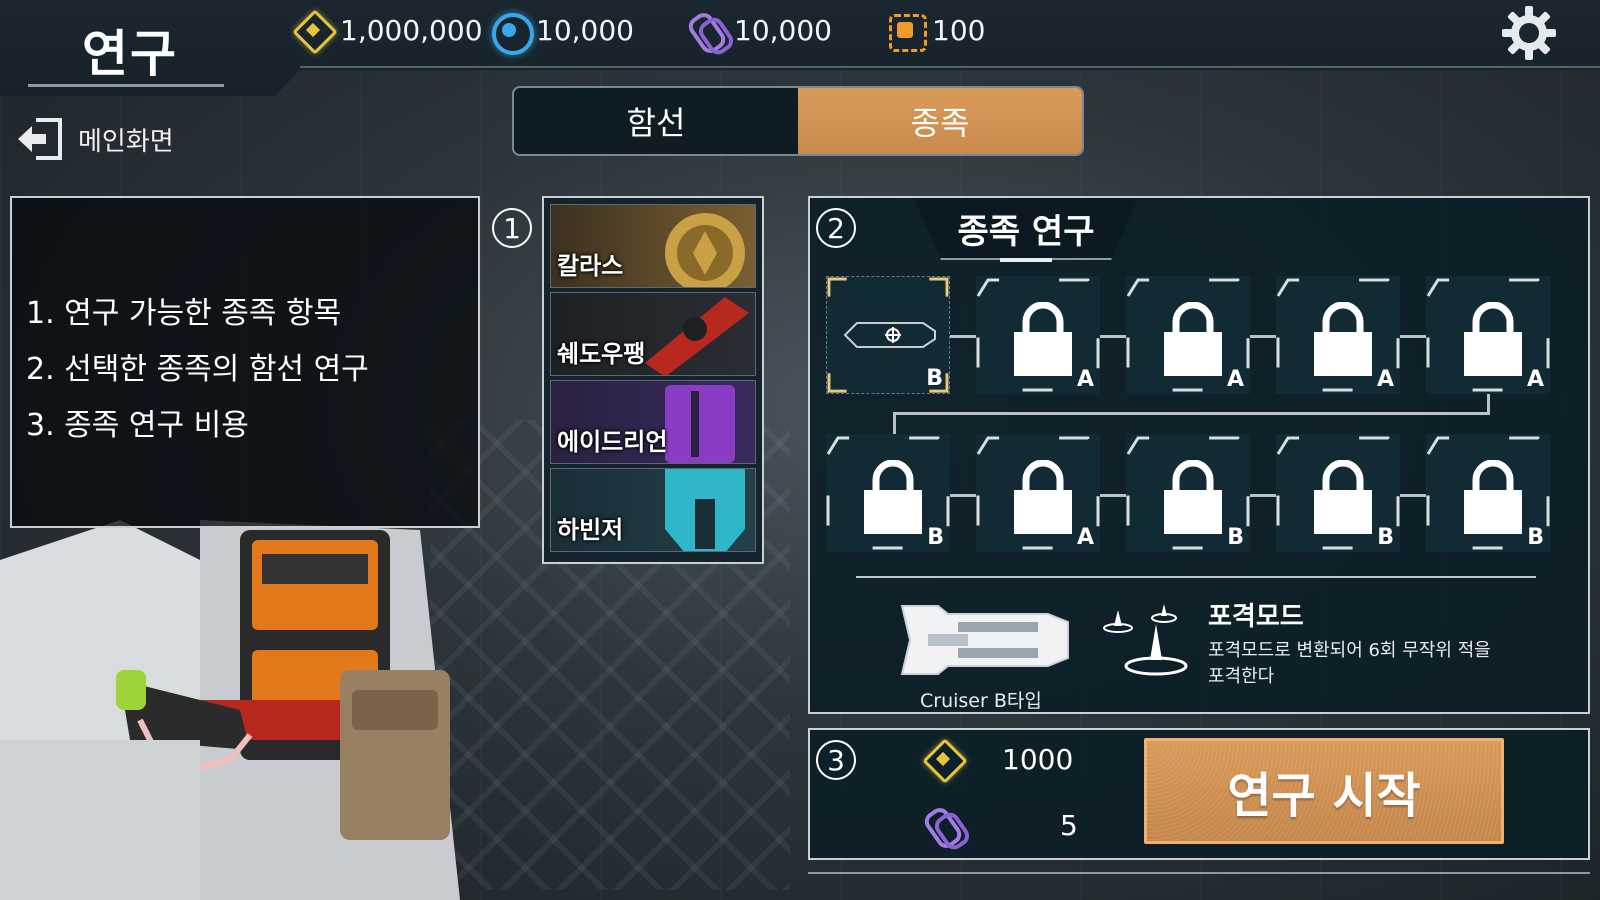 The image size is (1600, 900). What do you see at coordinates (184, 313) in the screenshot?
I see `info-line-1: 1. 연구 가능한 종족 항목` at bounding box center [184, 313].